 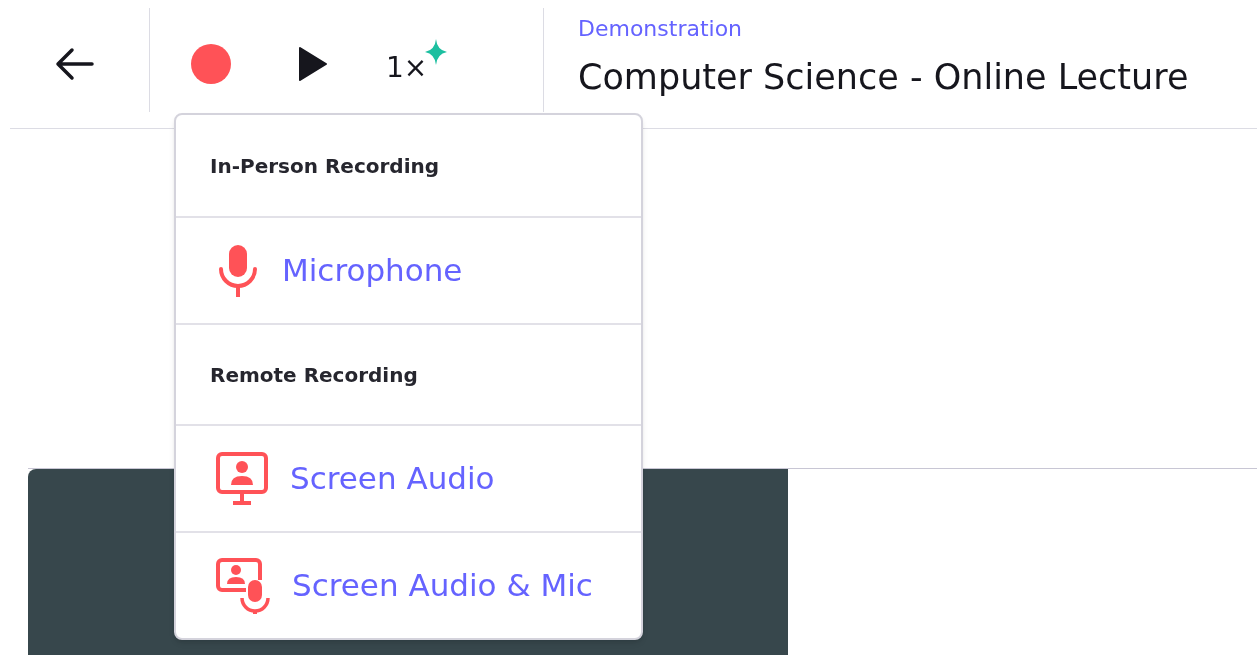 I want to click on monitor-microphone-icon, so click(x=243, y=585).